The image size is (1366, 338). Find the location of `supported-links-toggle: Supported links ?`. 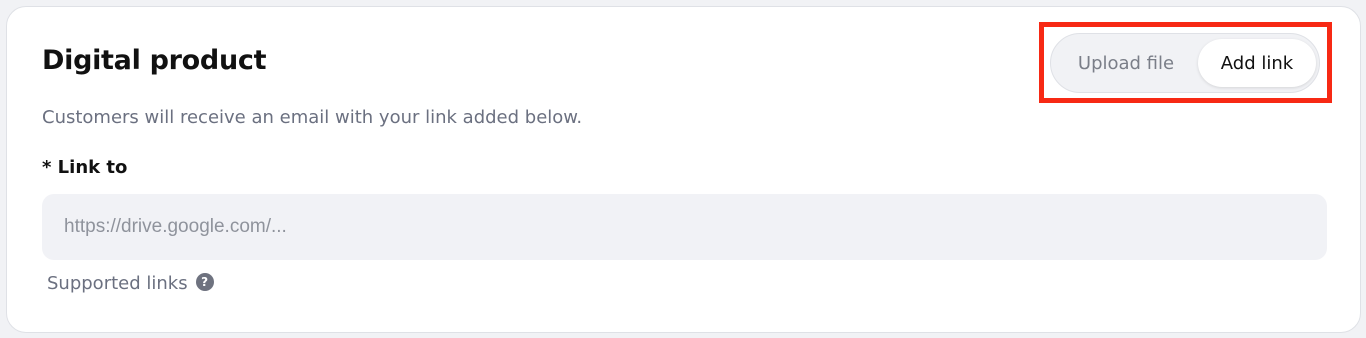

supported-links-toggle: Supported links ? is located at coordinates (130, 283).